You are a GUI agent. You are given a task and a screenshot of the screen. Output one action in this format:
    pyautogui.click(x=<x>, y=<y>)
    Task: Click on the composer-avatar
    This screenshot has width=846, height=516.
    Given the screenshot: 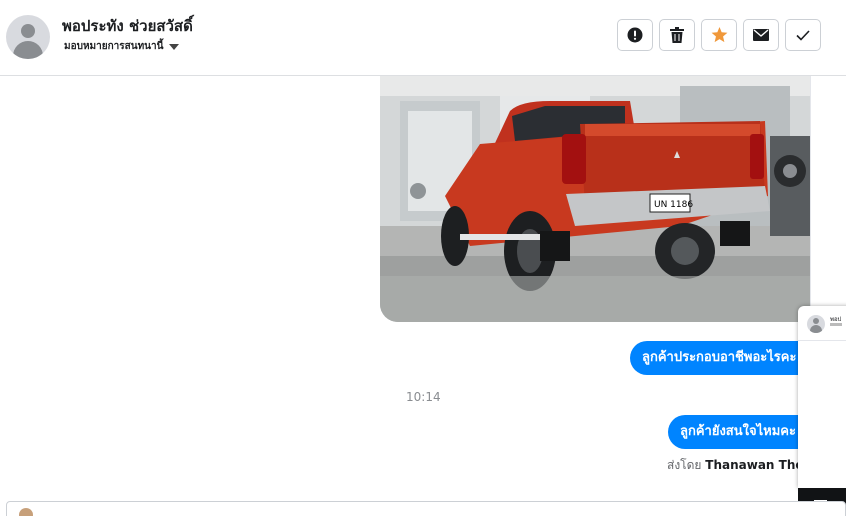 What is the action you would take?
    pyautogui.click(x=26, y=512)
    